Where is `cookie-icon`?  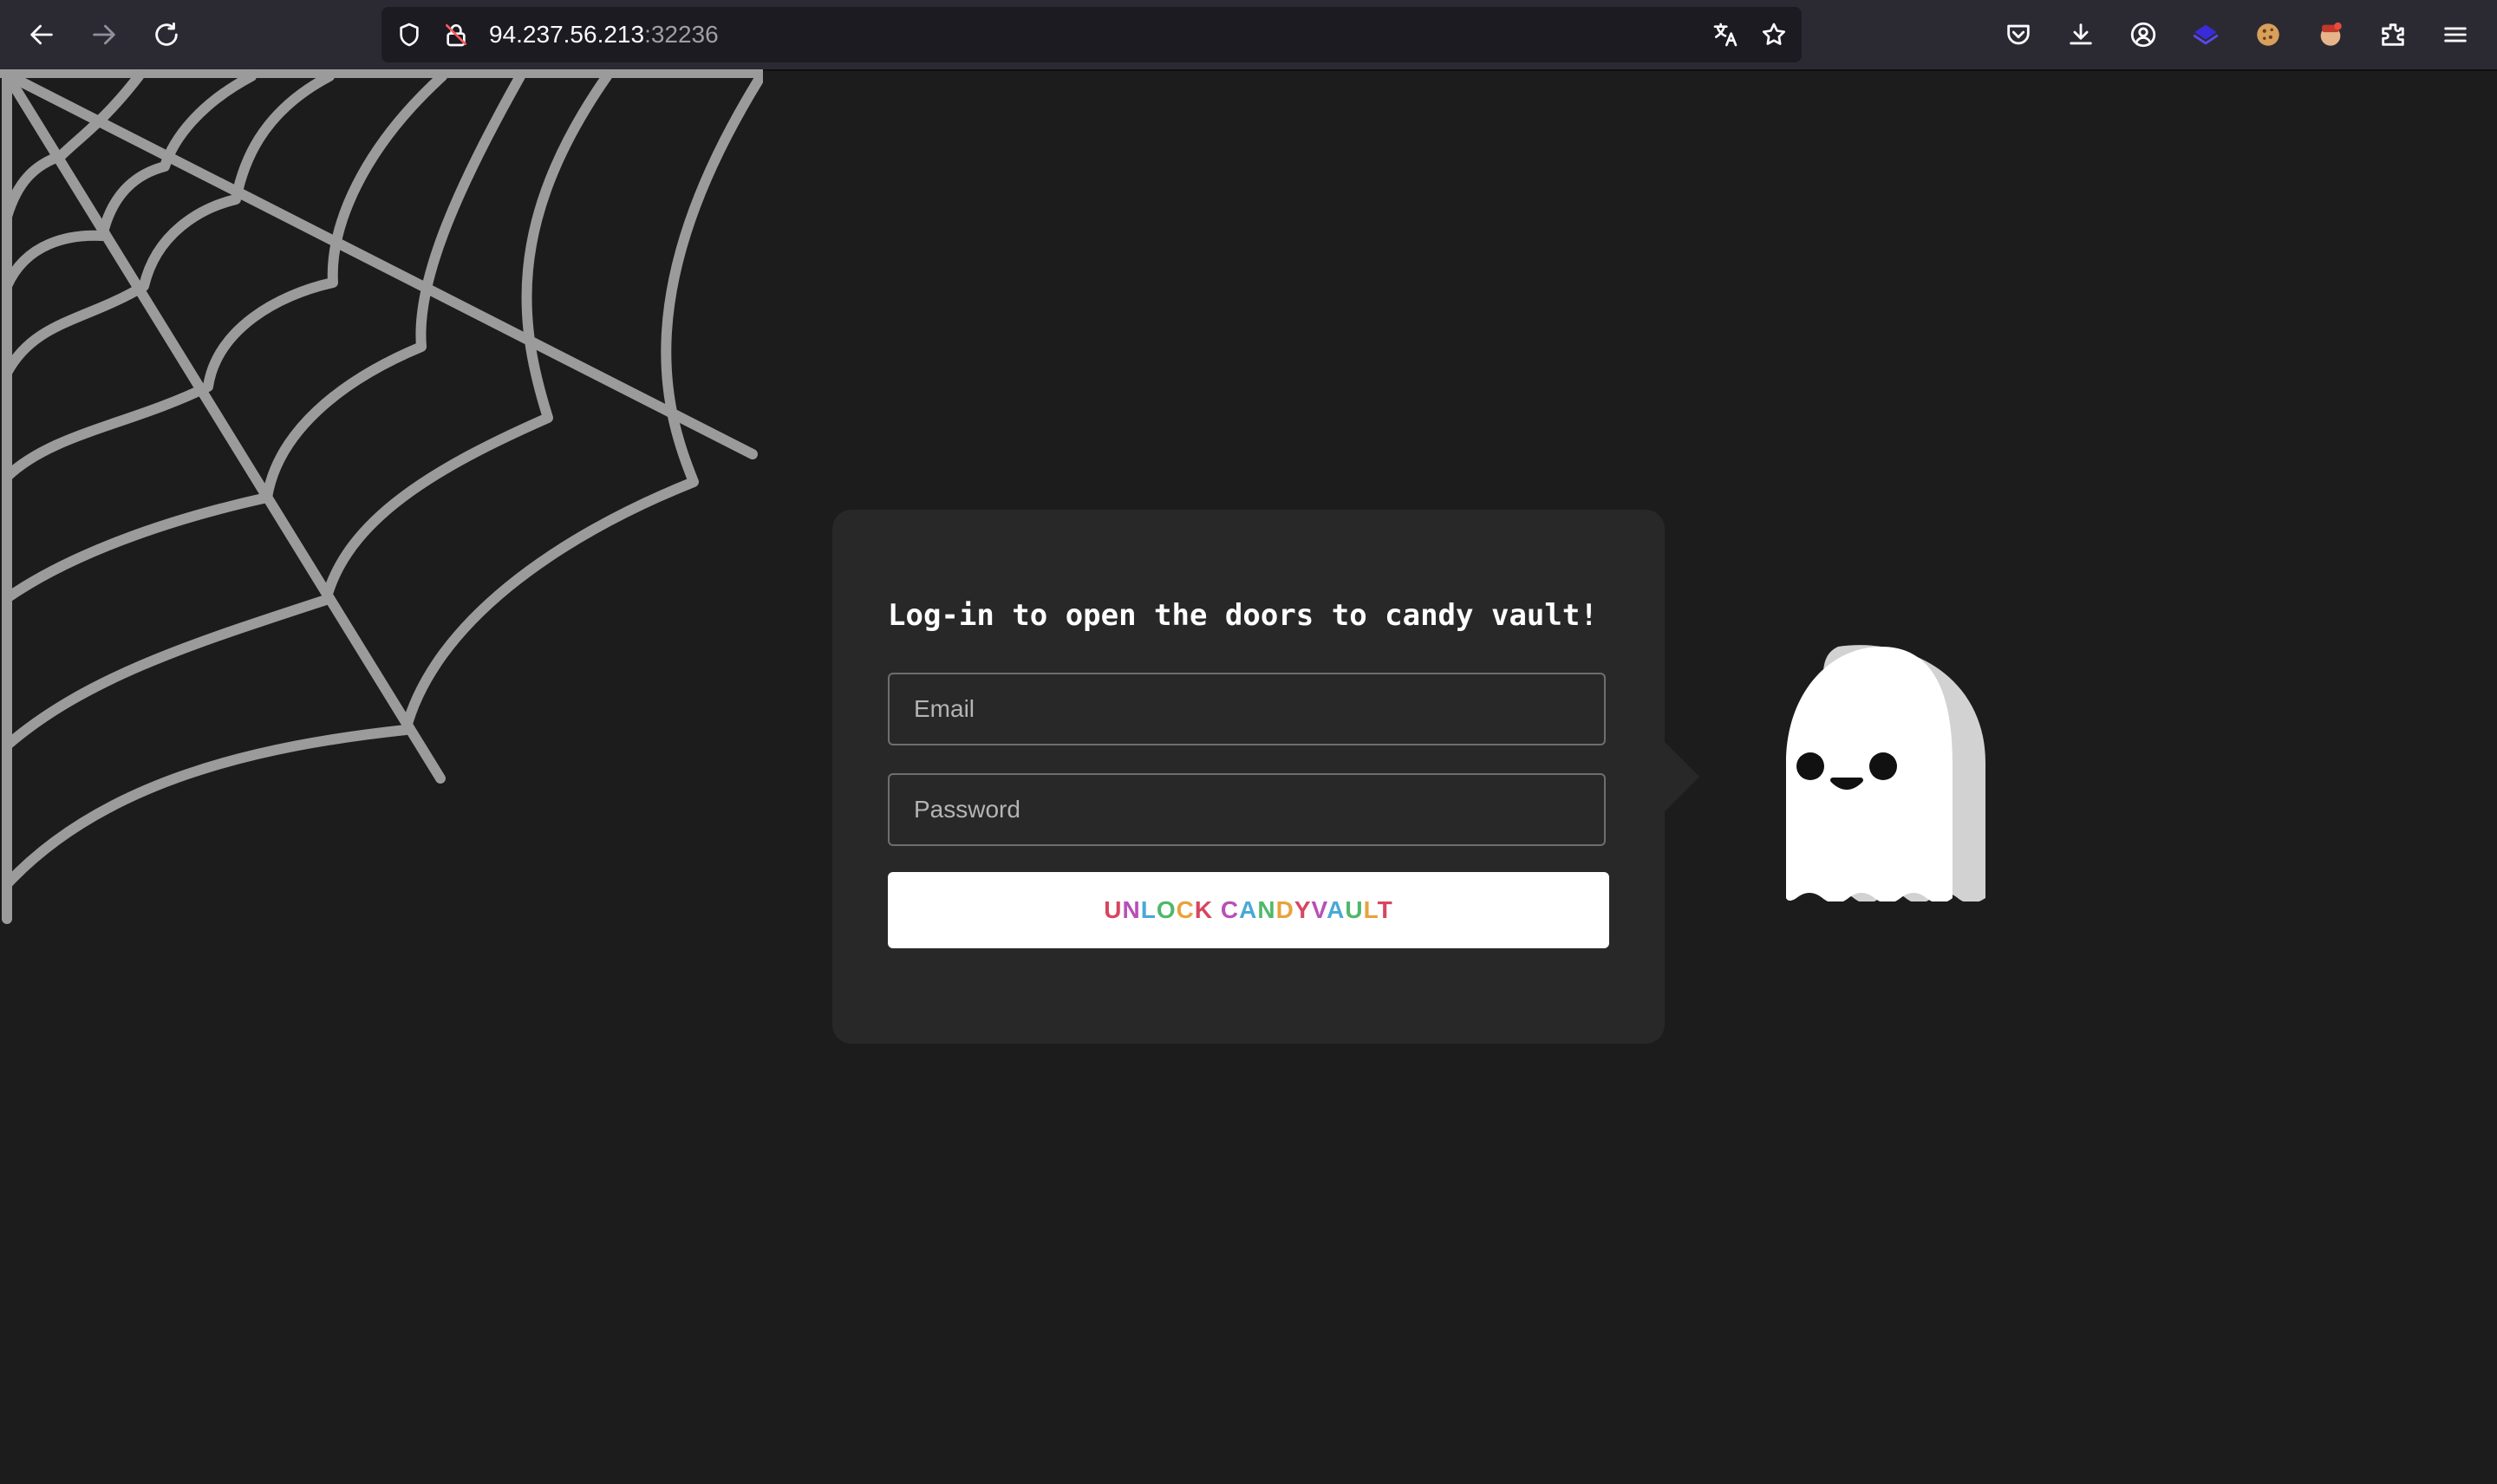
cookie-icon is located at coordinates (2268, 34).